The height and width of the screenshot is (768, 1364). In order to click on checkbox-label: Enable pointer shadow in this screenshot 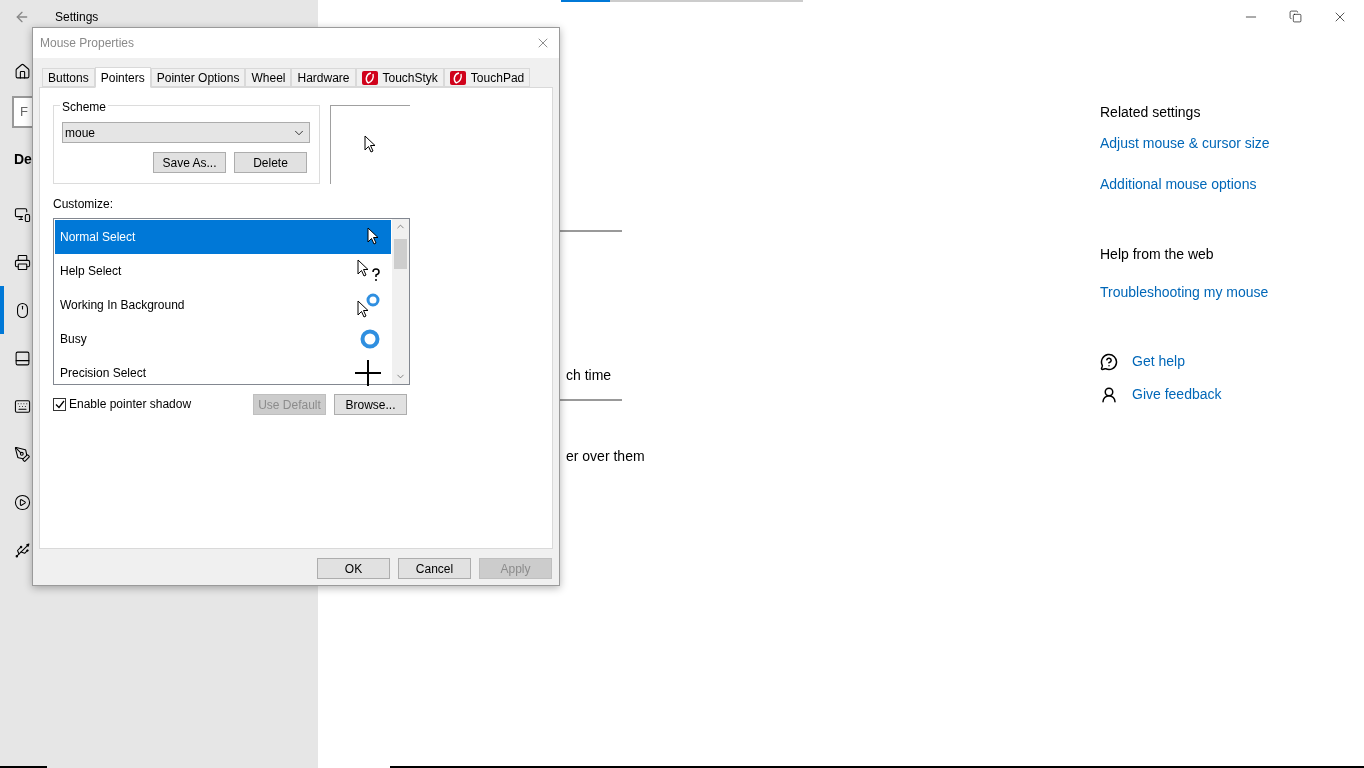, I will do `click(130, 404)`.